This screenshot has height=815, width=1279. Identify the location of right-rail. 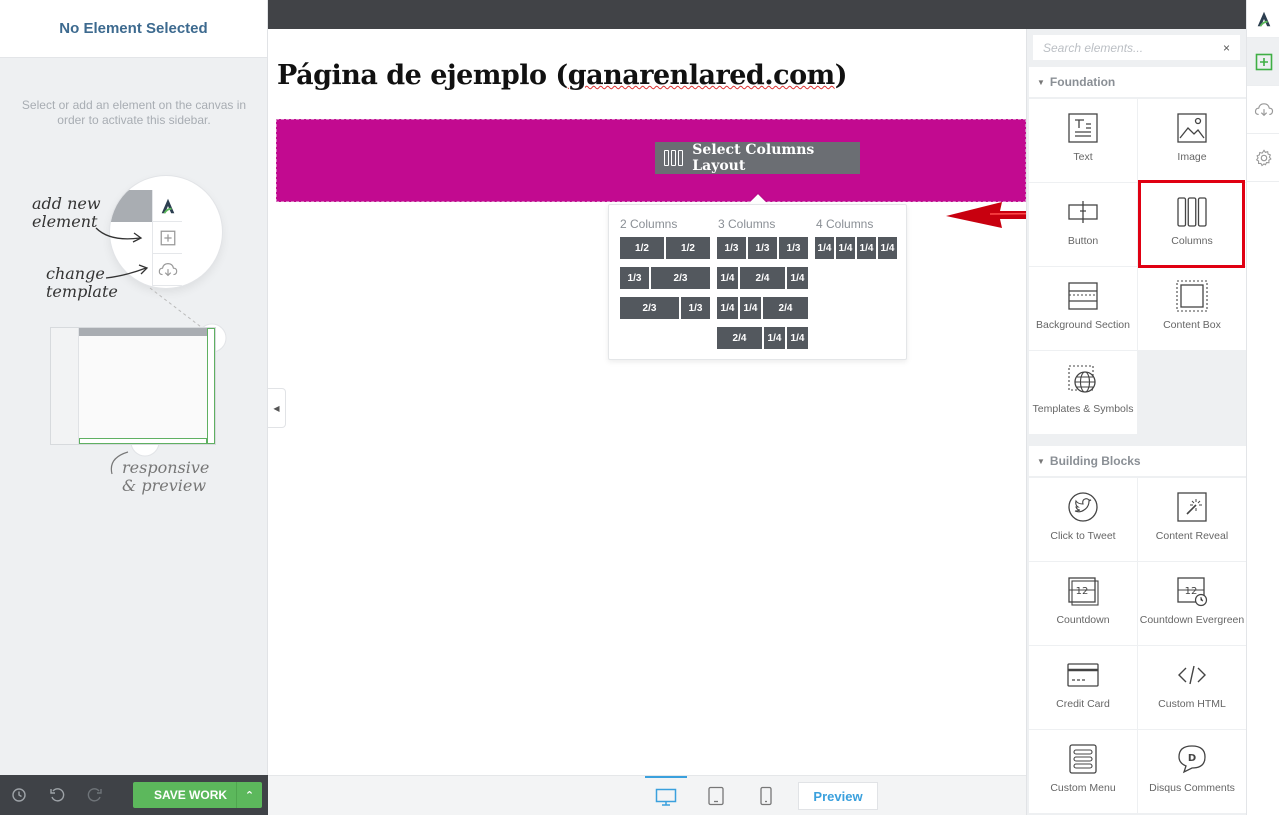
(1262, 407).